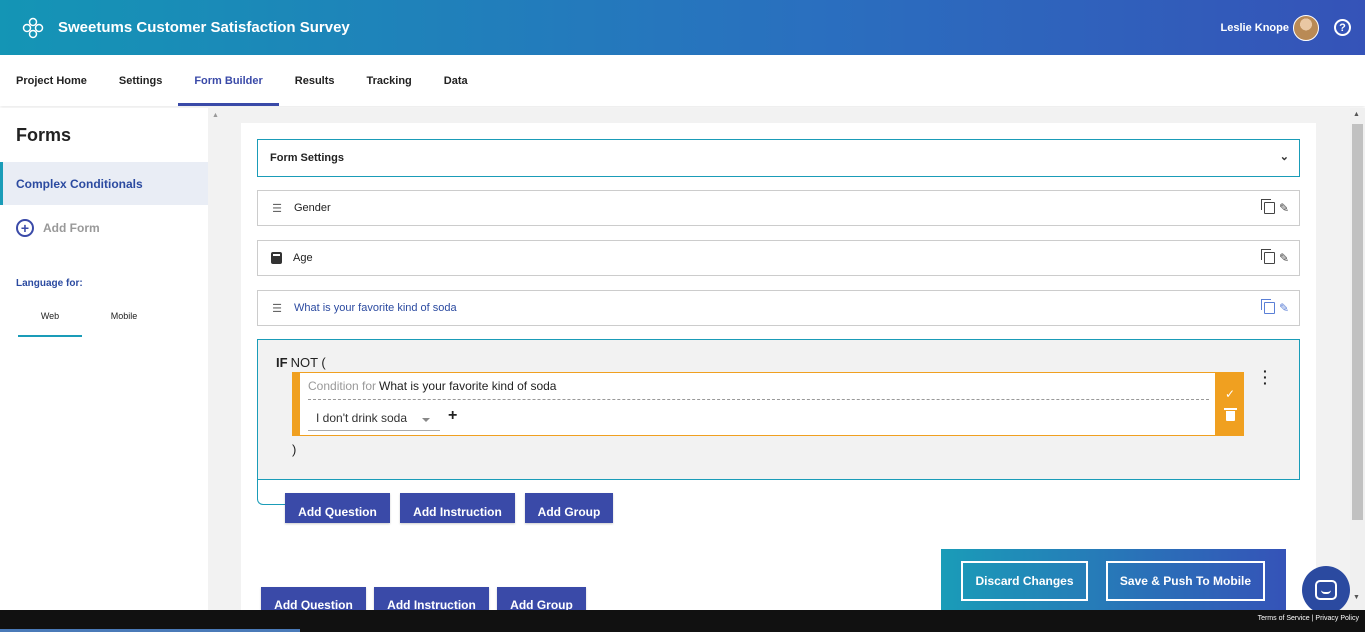 The height and width of the screenshot is (632, 1365). What do you see at coordinates (778, 158) in the screenshot?
I see `form-settings-accordion: Form Settings ⌄` at bounding box center [778, 158].